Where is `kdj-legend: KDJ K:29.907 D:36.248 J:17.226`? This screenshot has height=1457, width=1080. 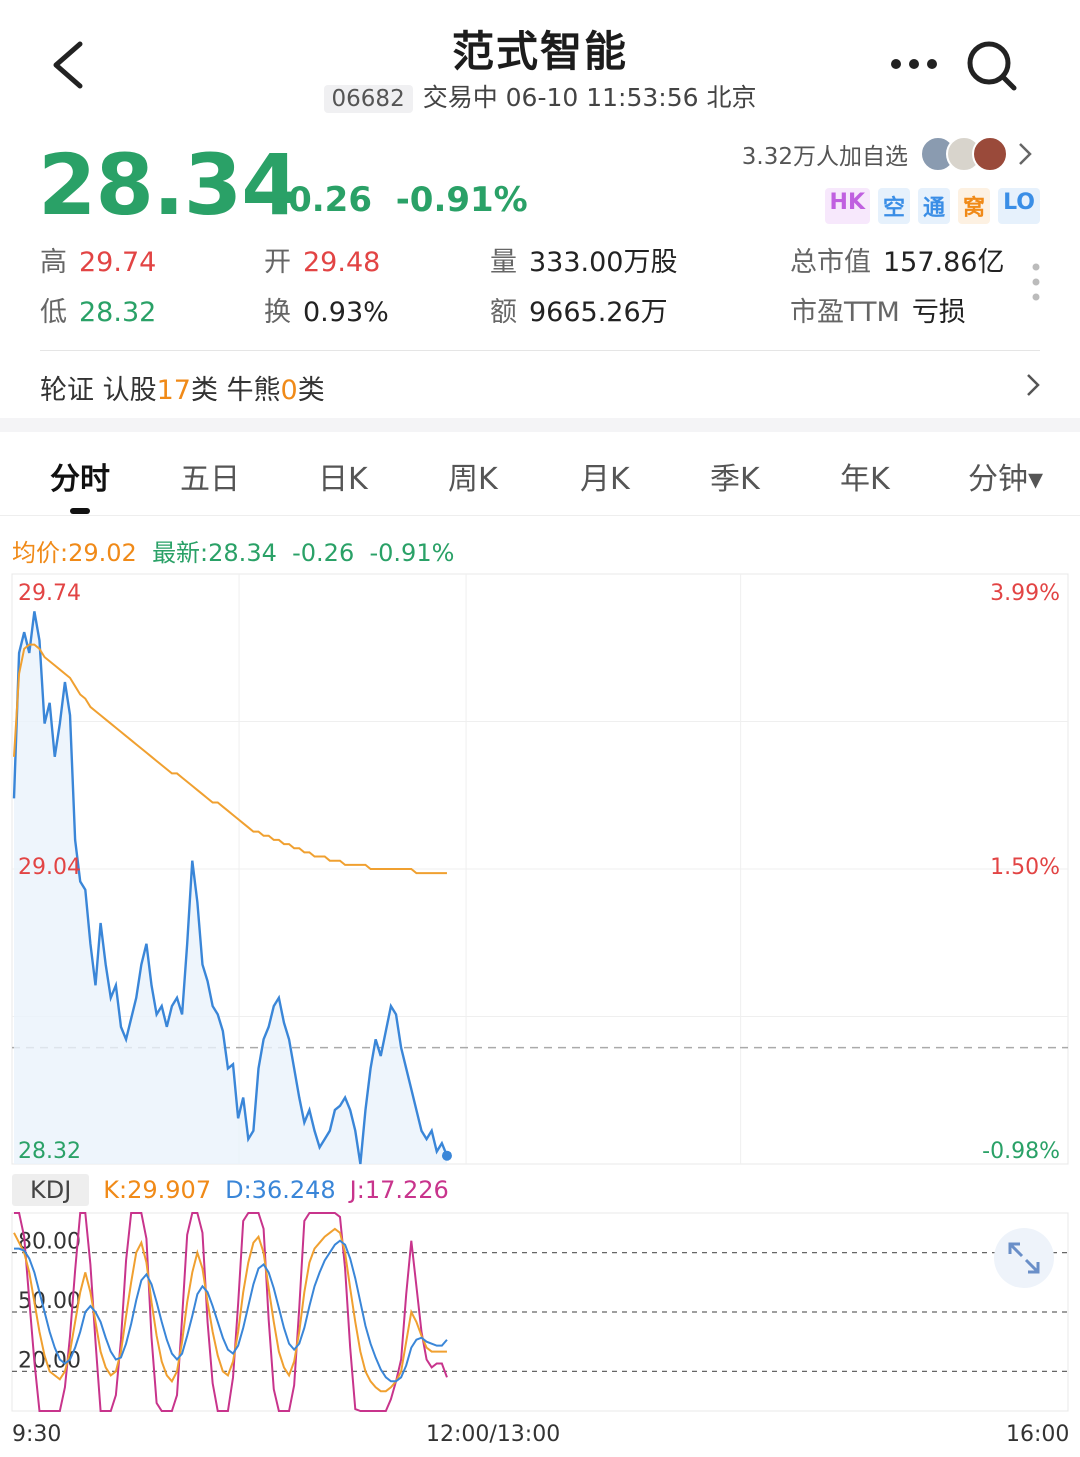 kdj-legend: KDJ K:29.907 D:36.248 J:17.226 is located at coordinates (230, 1190).